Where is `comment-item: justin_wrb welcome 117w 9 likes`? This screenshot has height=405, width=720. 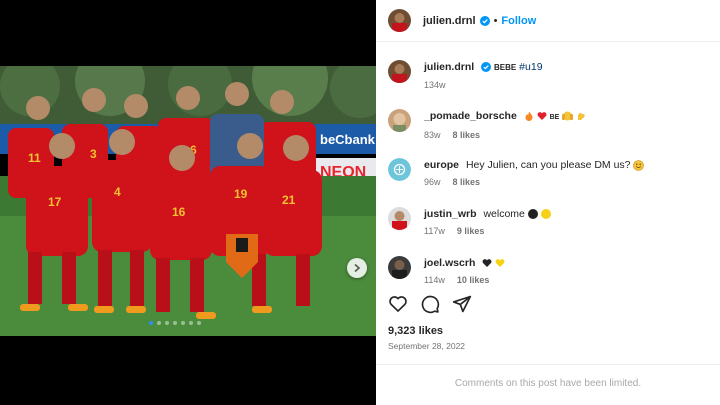
comment-item: justin_wrb welcome 117w 9 likes is located at coordinates (469, 221).